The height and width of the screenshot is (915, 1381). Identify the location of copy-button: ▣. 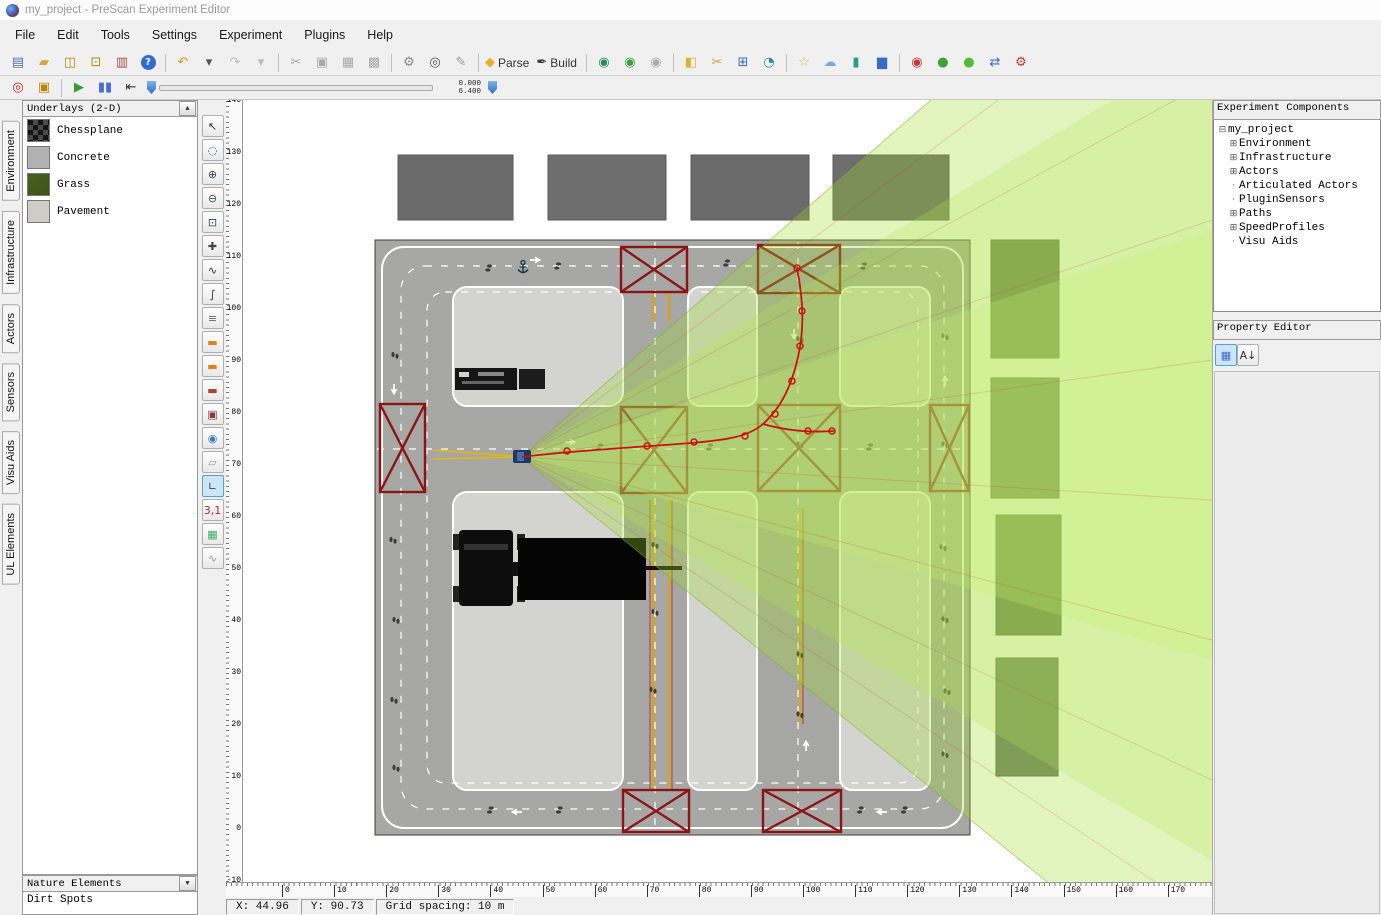
(322, 63).